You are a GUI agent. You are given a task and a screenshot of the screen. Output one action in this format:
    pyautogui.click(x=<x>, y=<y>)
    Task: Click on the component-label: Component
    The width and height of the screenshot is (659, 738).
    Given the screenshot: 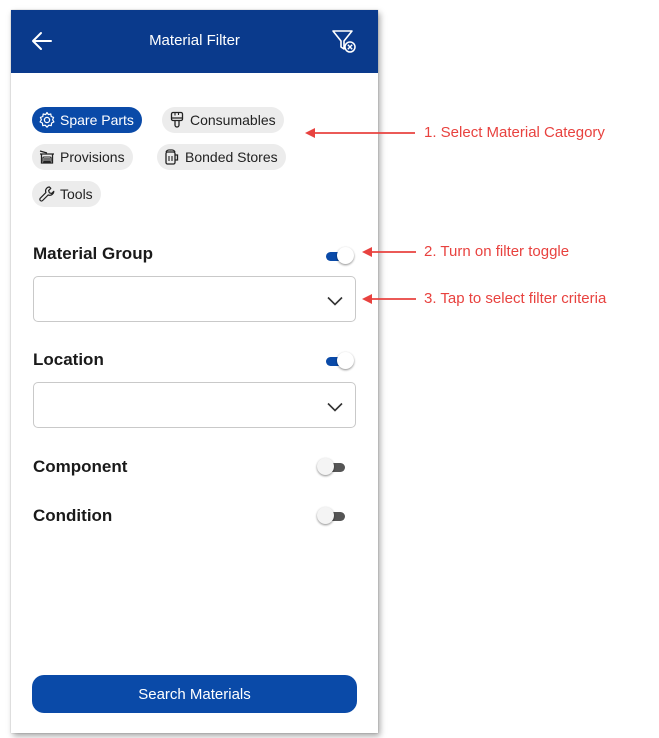 What is the action you would take?
    pyautogui.click(x=80, y=466)
    